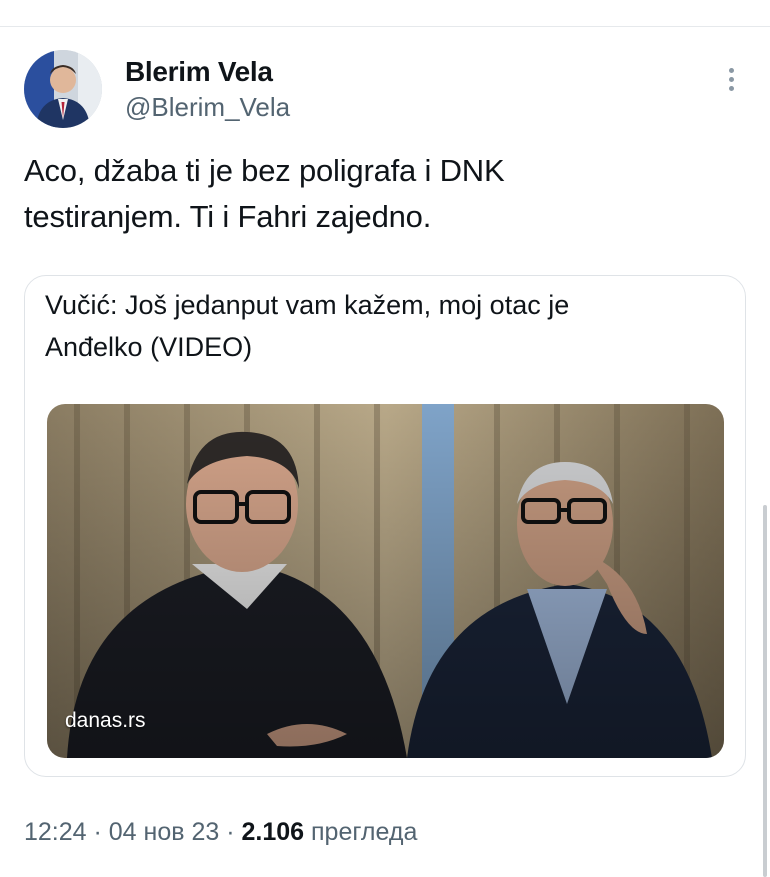 Image resolution: width=770 pixels, height=877 pixels. I want to click on tweet-text-line-1: Aco, džaba ti je bez poligrafa i DNK, so click(264, 170).